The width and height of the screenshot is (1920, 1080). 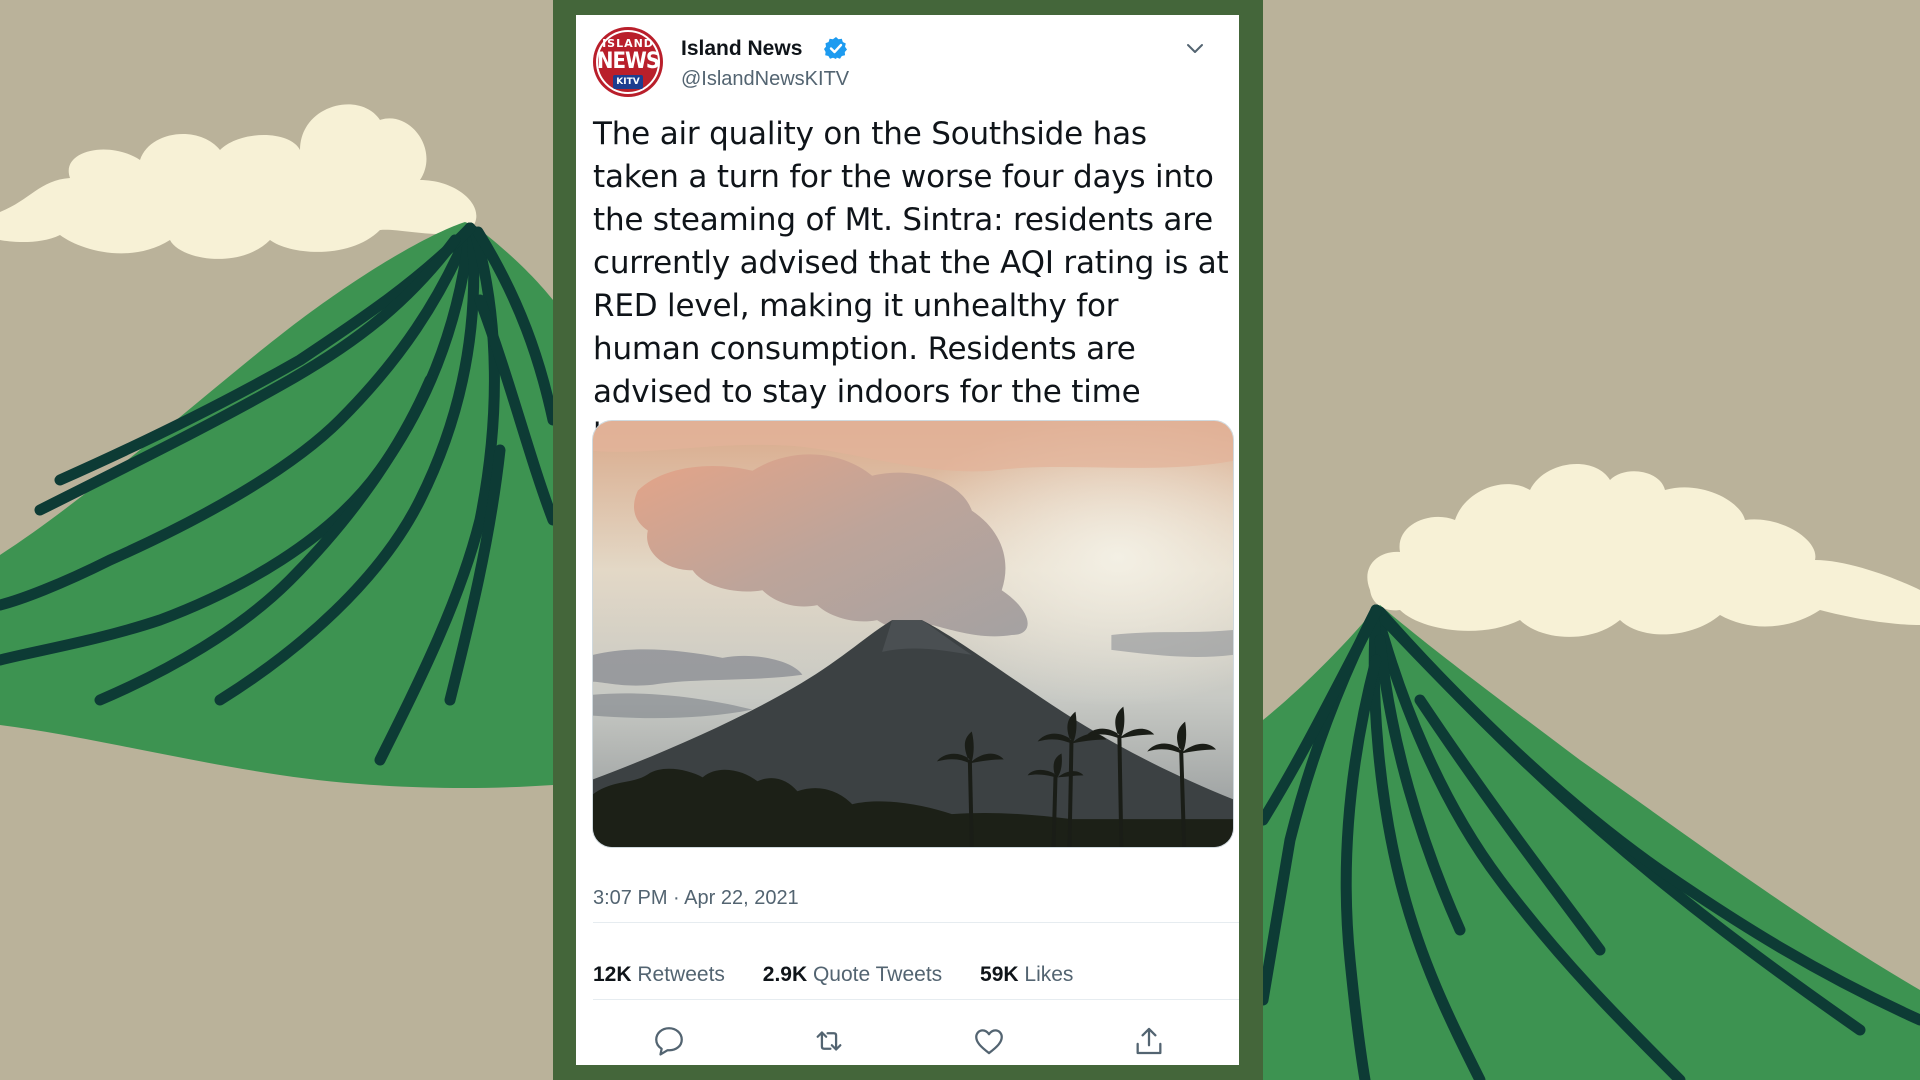 What do you see at coordinates (696, 898) in the screenshot?
I see `tweet-timestamp: 3:07 PM · Apr 22, 2021` at bounding box center [696, 898].